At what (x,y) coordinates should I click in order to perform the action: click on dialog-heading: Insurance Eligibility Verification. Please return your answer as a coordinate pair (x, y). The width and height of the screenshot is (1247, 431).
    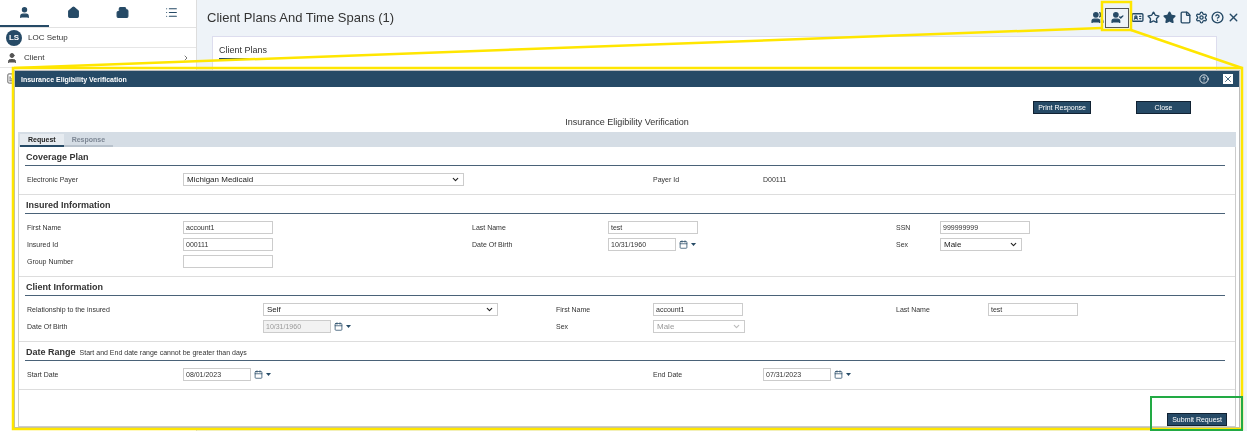
    Looking at the image, I should click on (627, 122).